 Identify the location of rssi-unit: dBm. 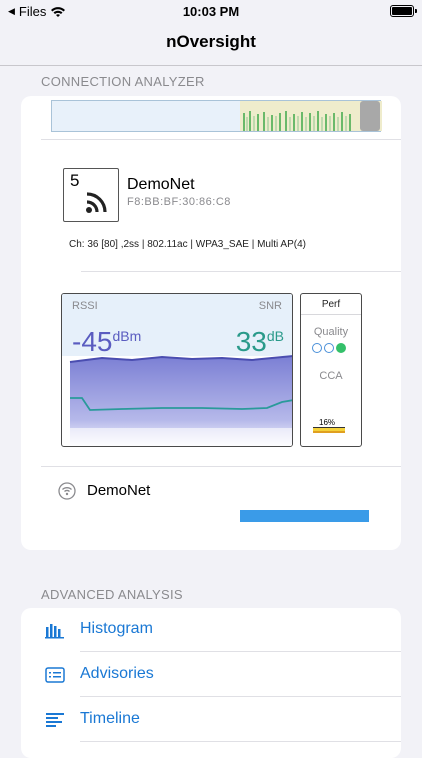
(127, 336).